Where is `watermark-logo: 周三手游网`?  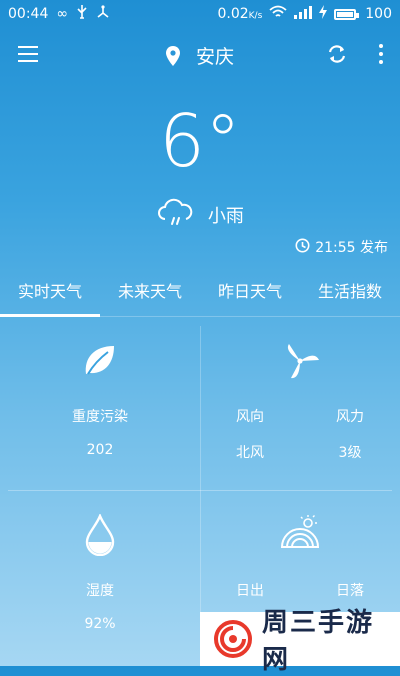 watermark-logo: 周三手游网 is located at coordinates (300, 641).